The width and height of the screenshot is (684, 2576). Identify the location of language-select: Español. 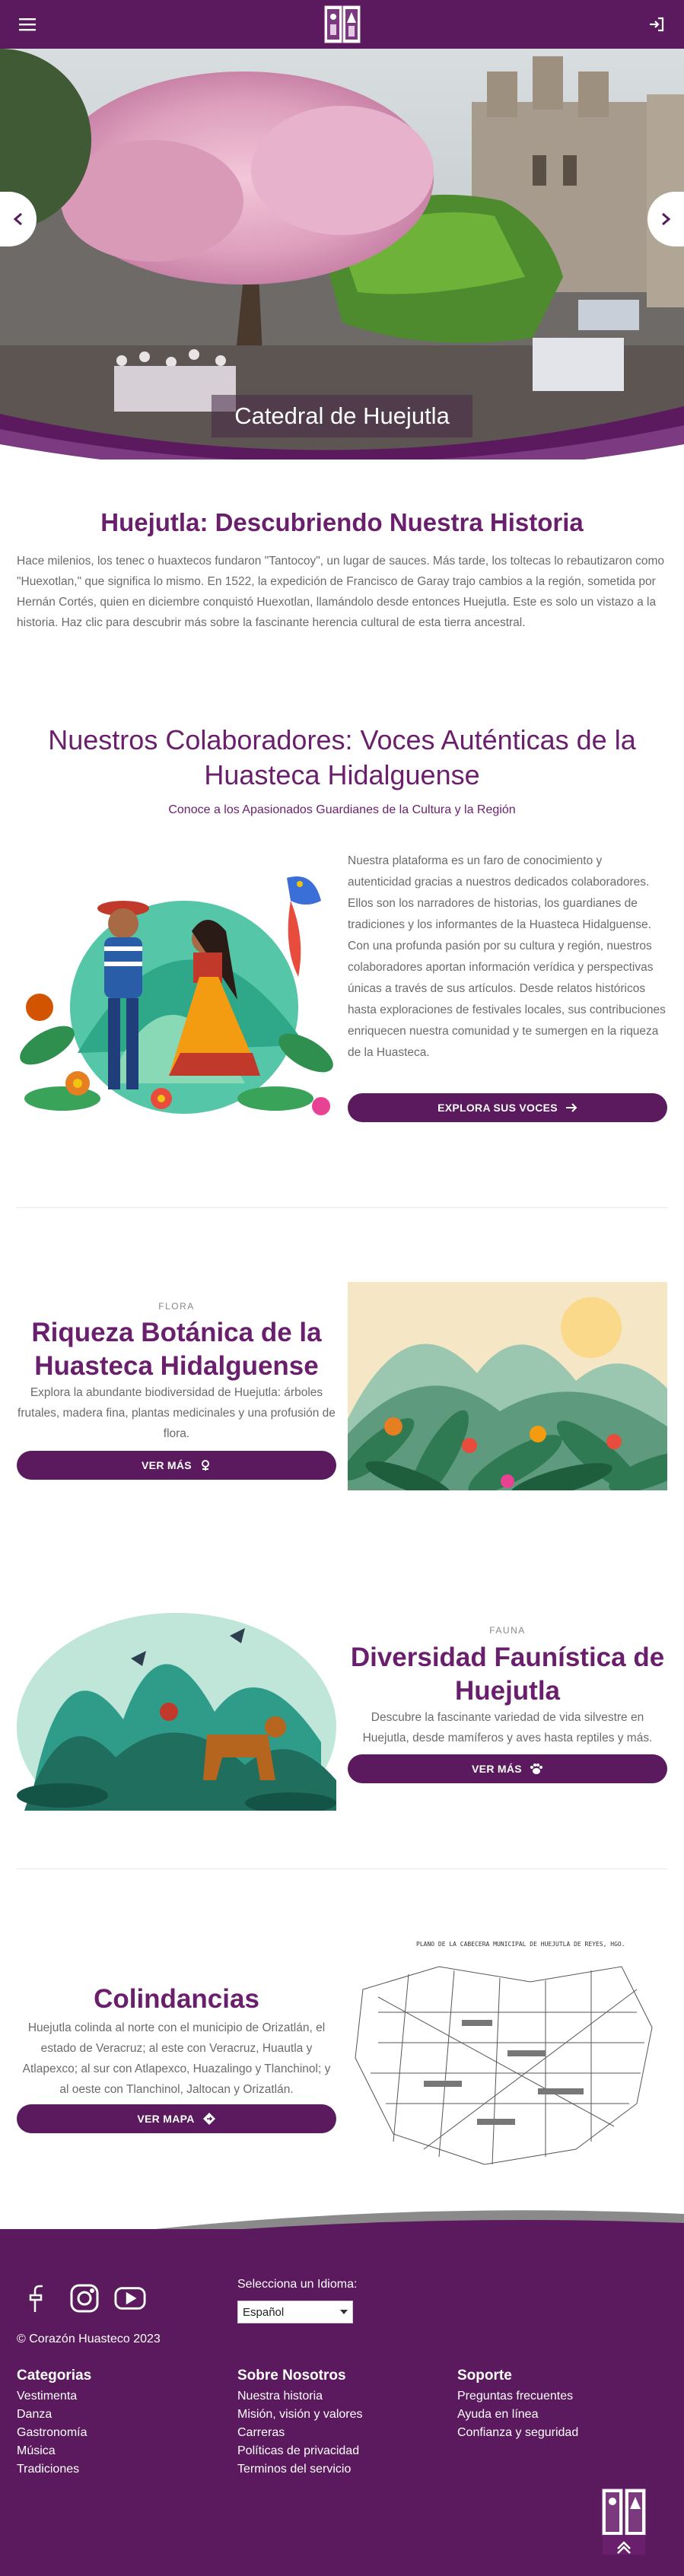
(295, 2312).